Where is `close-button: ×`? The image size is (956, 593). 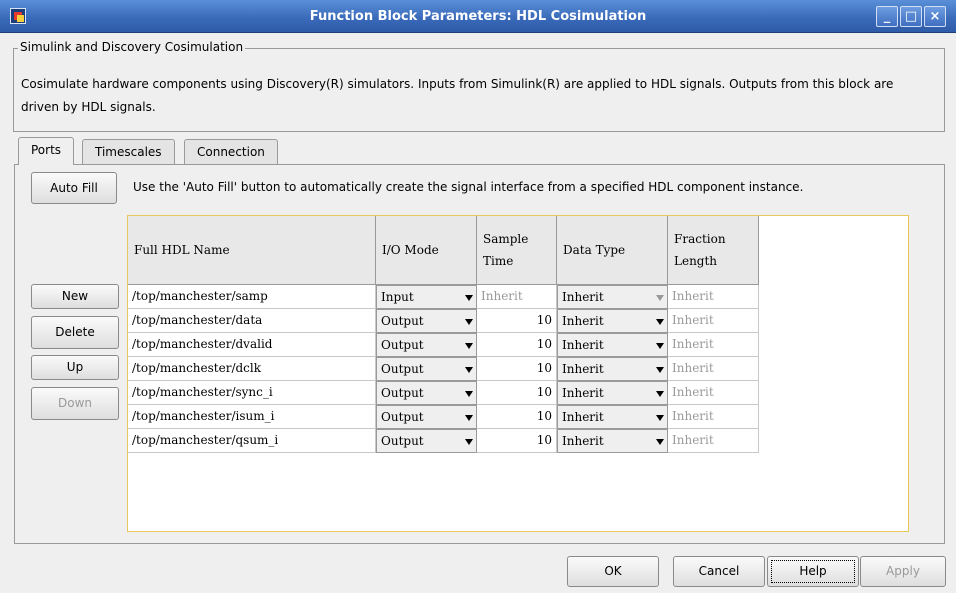 close-button: × is located at coordinates (935, 16).